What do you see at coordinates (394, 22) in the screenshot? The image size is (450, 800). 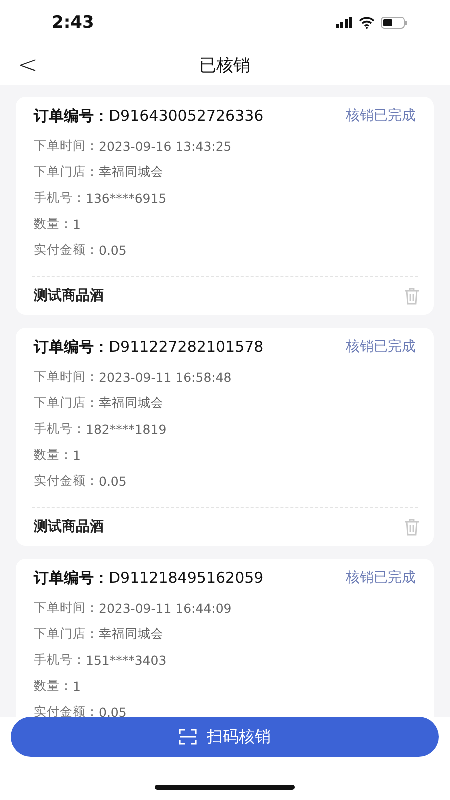 I see `battery-icon` at bounding box center [394, 22].